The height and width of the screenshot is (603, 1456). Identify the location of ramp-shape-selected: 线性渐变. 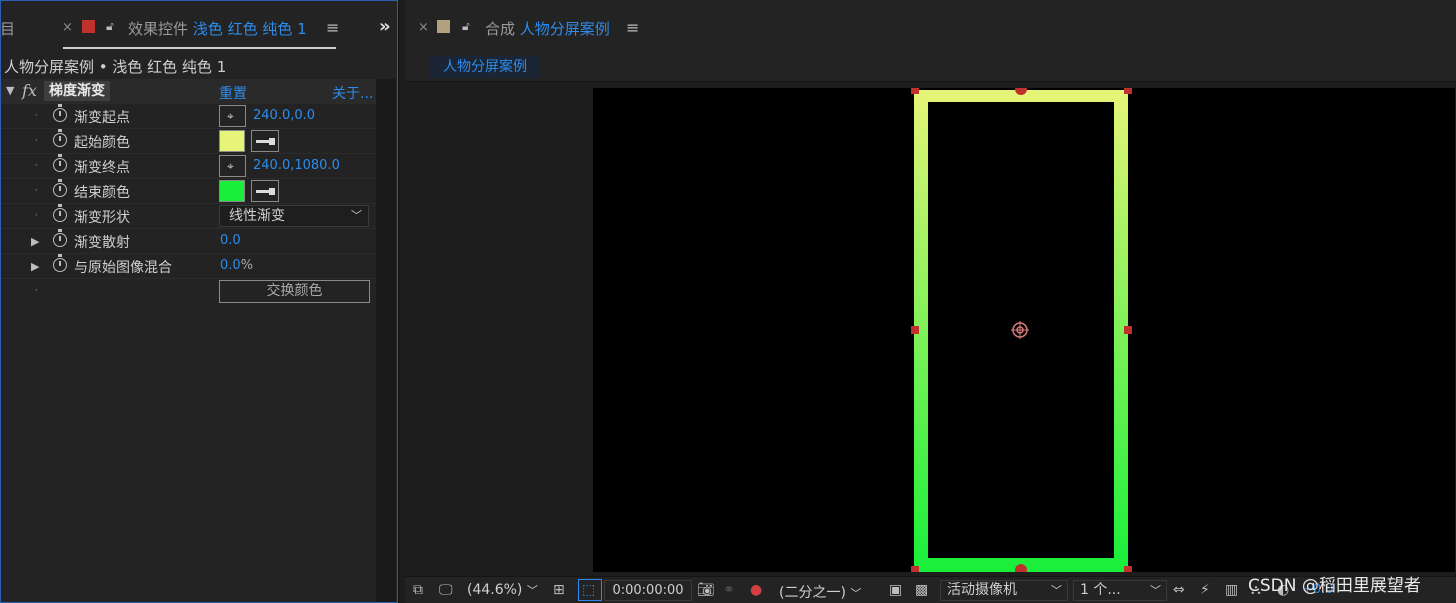
(257, 216).